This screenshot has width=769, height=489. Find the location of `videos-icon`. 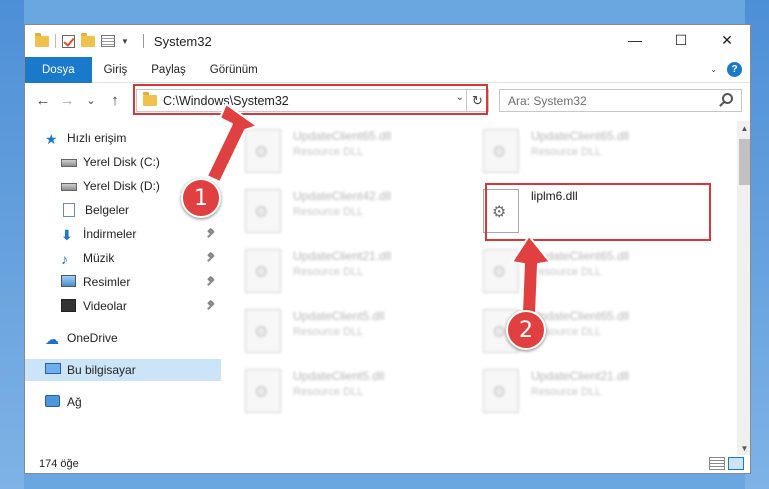

videos-icon is located at coordinates (69, 306).